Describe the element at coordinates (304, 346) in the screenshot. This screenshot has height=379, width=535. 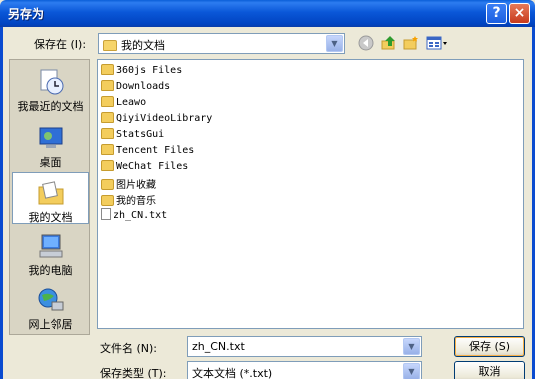
I see `filename-field: zh_CN.txt ▼` at that location.